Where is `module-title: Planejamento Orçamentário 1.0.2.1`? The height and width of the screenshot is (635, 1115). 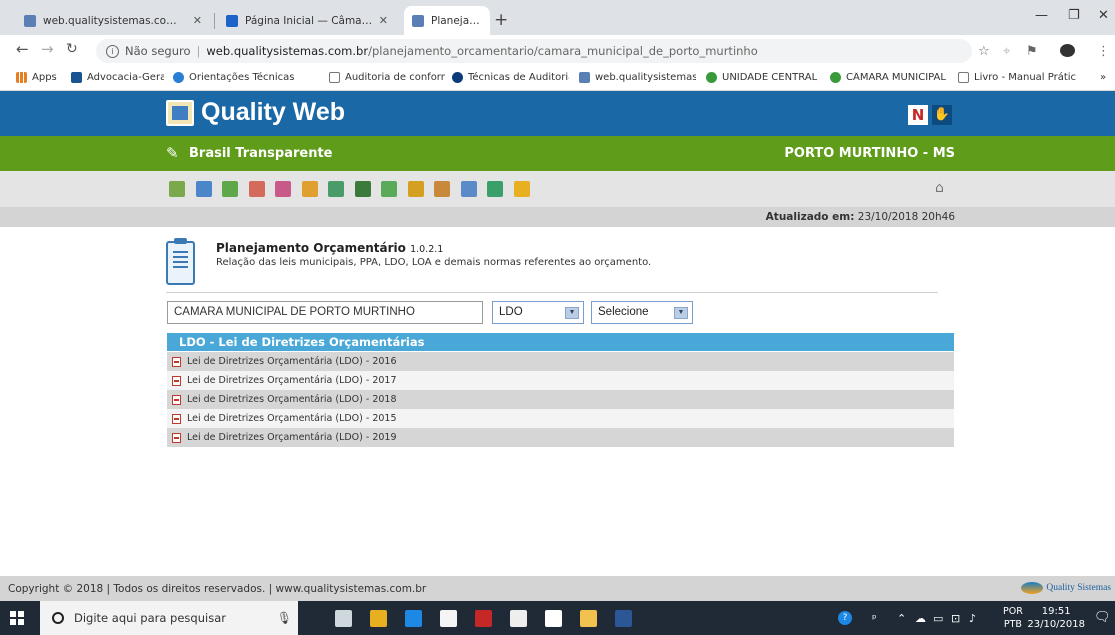 module-title: Planejamento Orçamentário 1.0.2.1 is located at coordinates (329, 248).